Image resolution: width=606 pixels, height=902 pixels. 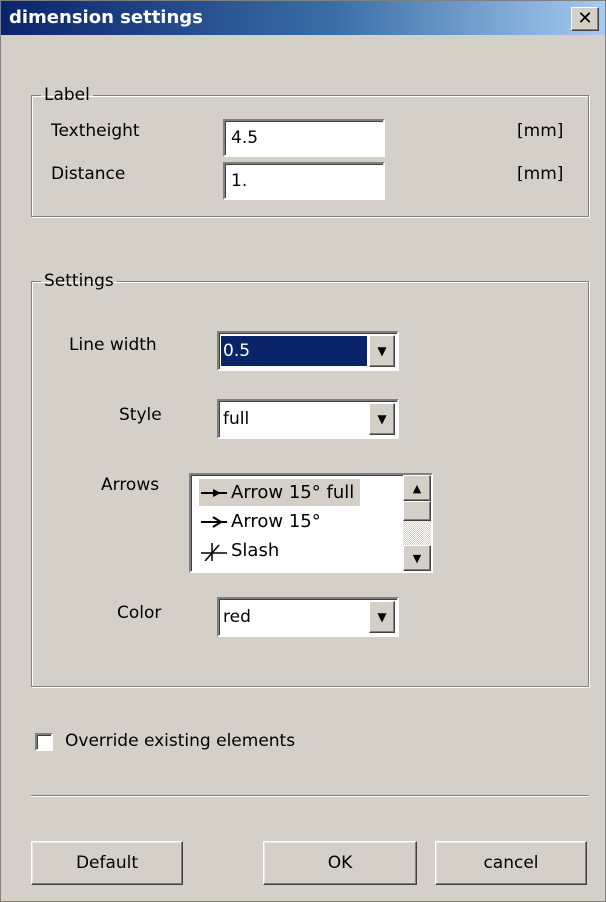 I want to click on close-button: ✕, so click(x=585, y=19).